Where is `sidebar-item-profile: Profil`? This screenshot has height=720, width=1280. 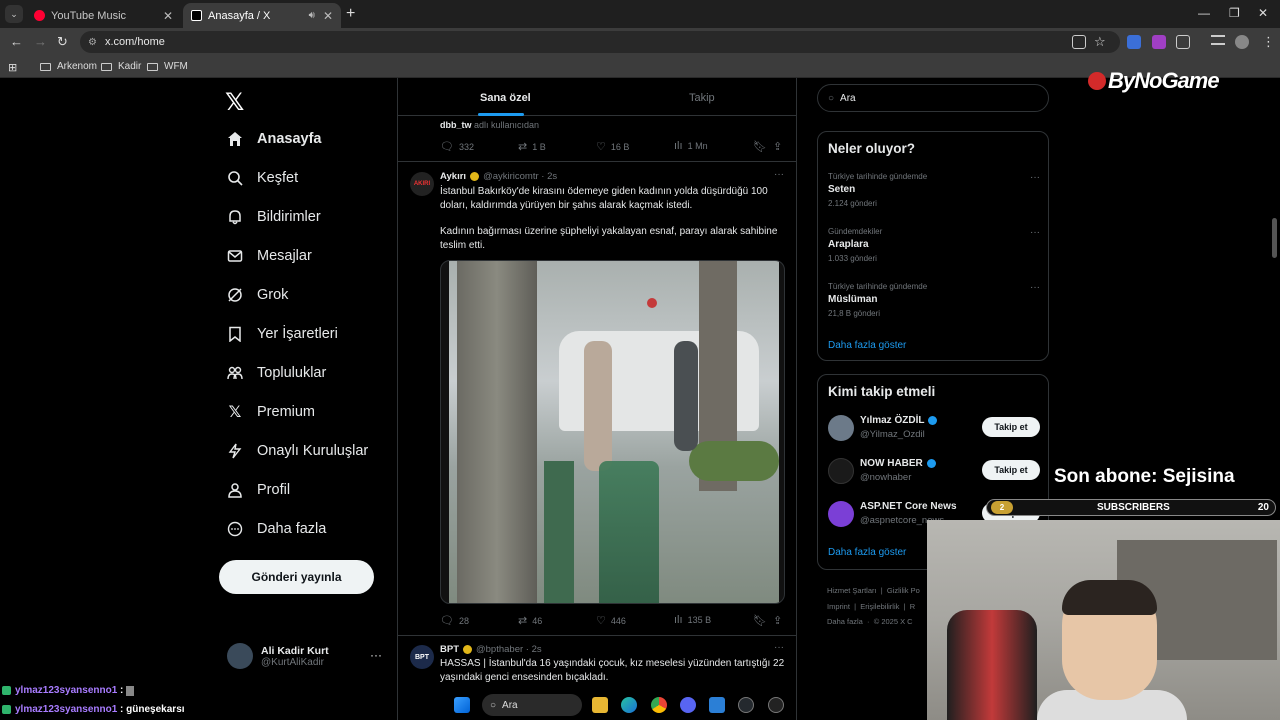
sidebar-item-profile: Profil is located at coordinates (258, 490).